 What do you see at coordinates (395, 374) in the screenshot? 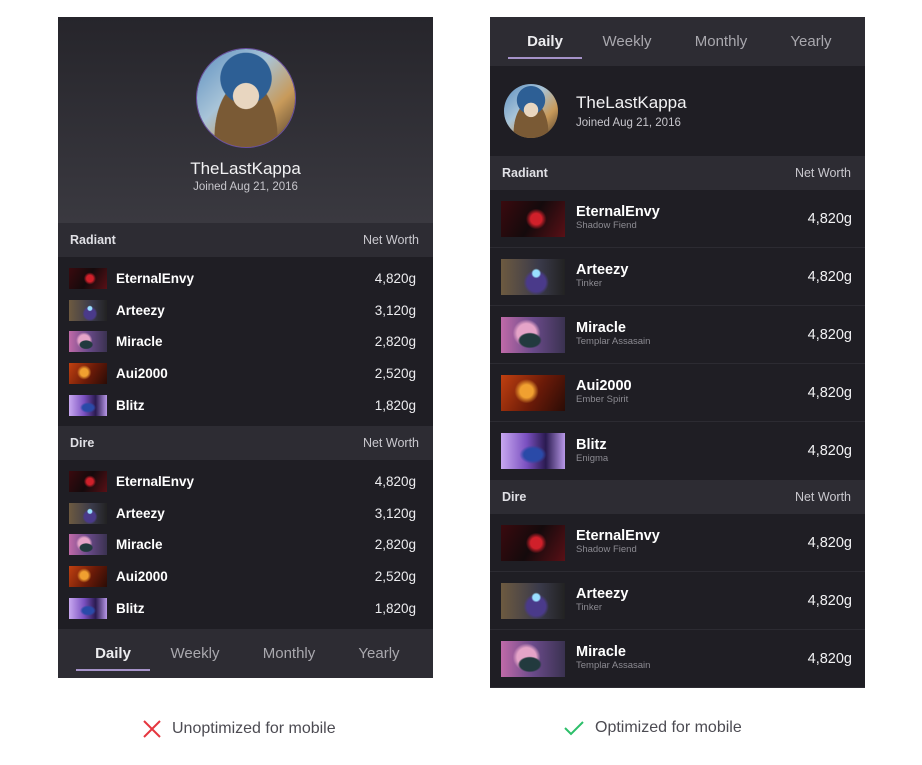
I see `net-worth-value: 2,520g` at bounding box center [395, 374].